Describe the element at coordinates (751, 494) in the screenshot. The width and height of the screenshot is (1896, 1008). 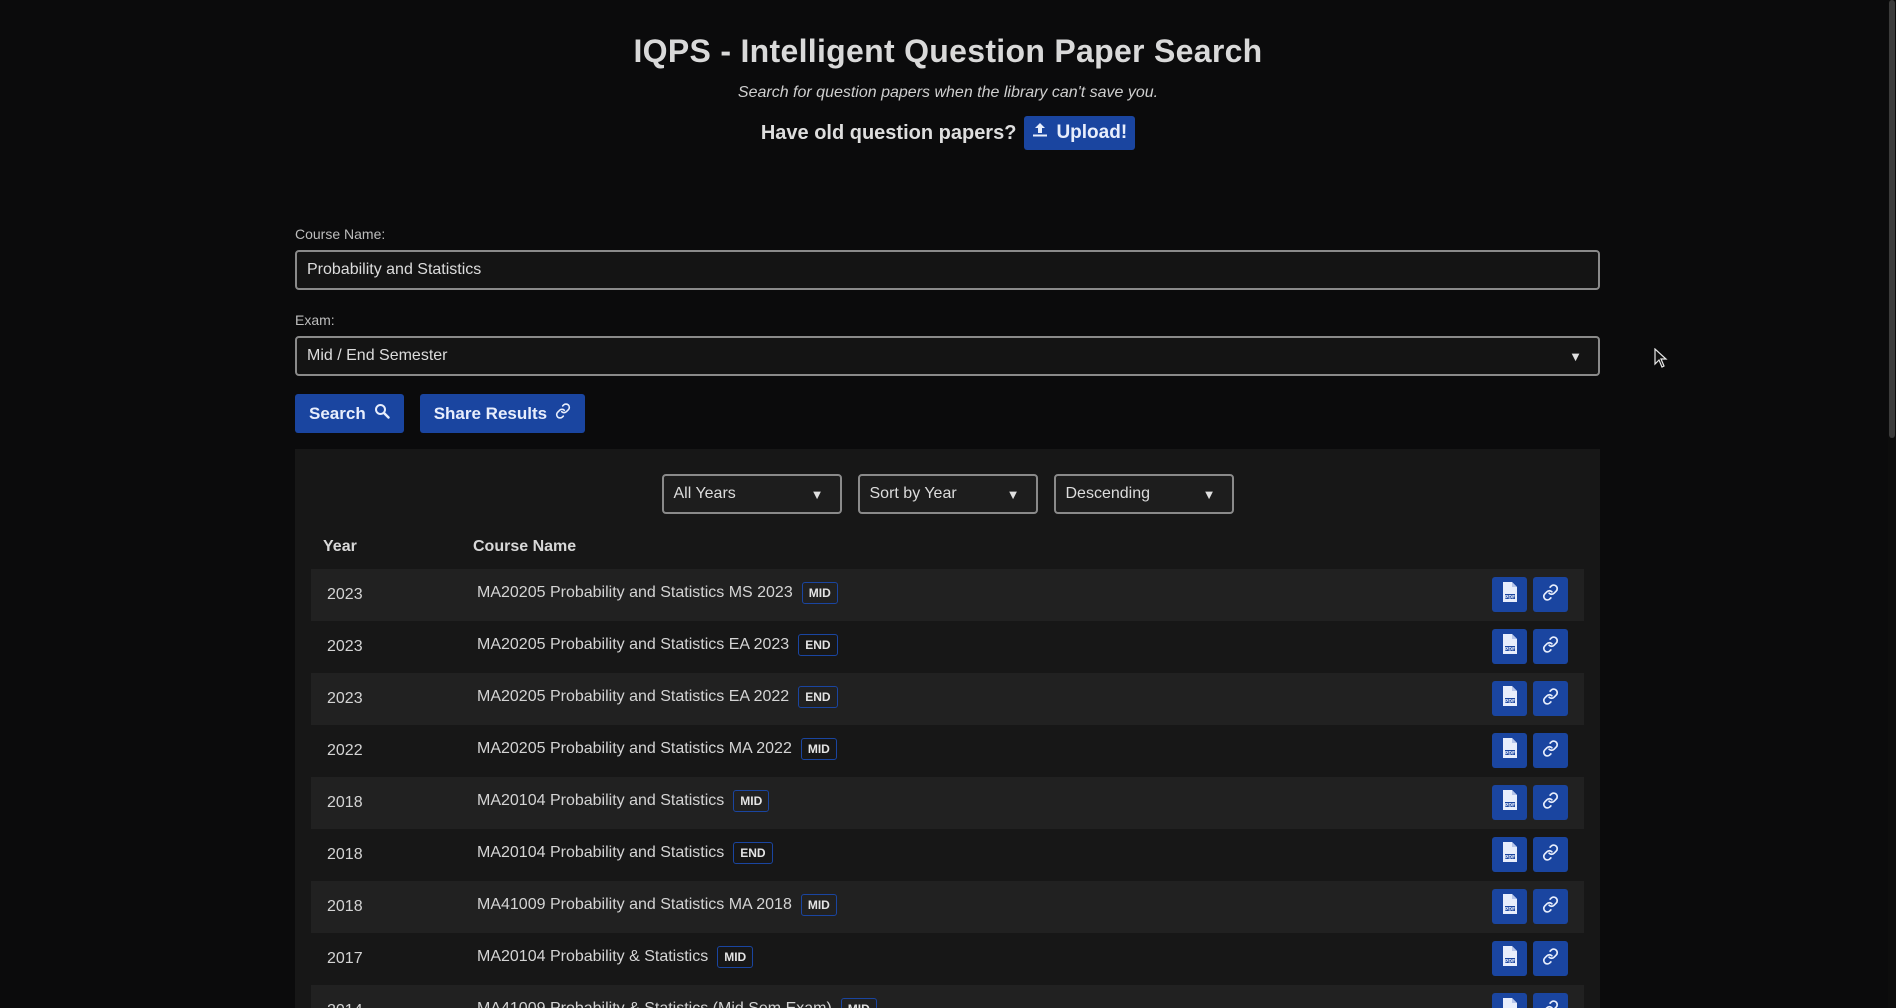
I see `year-filter-select: All Years ▼` at that location.